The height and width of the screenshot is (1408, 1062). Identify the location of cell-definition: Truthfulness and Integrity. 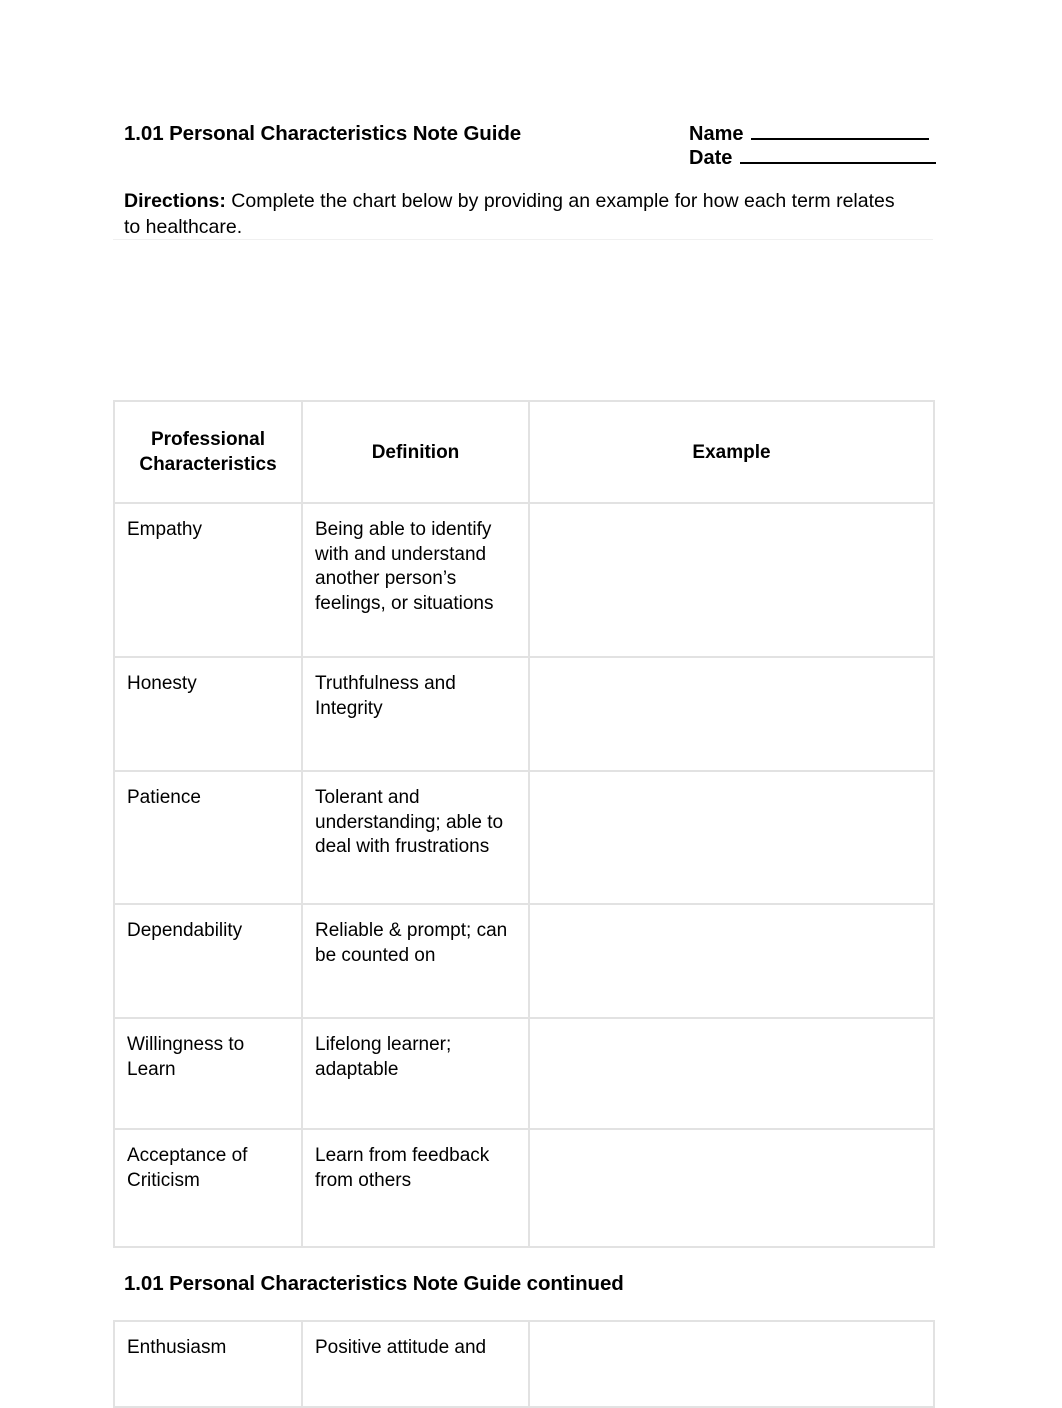
(415, 714).